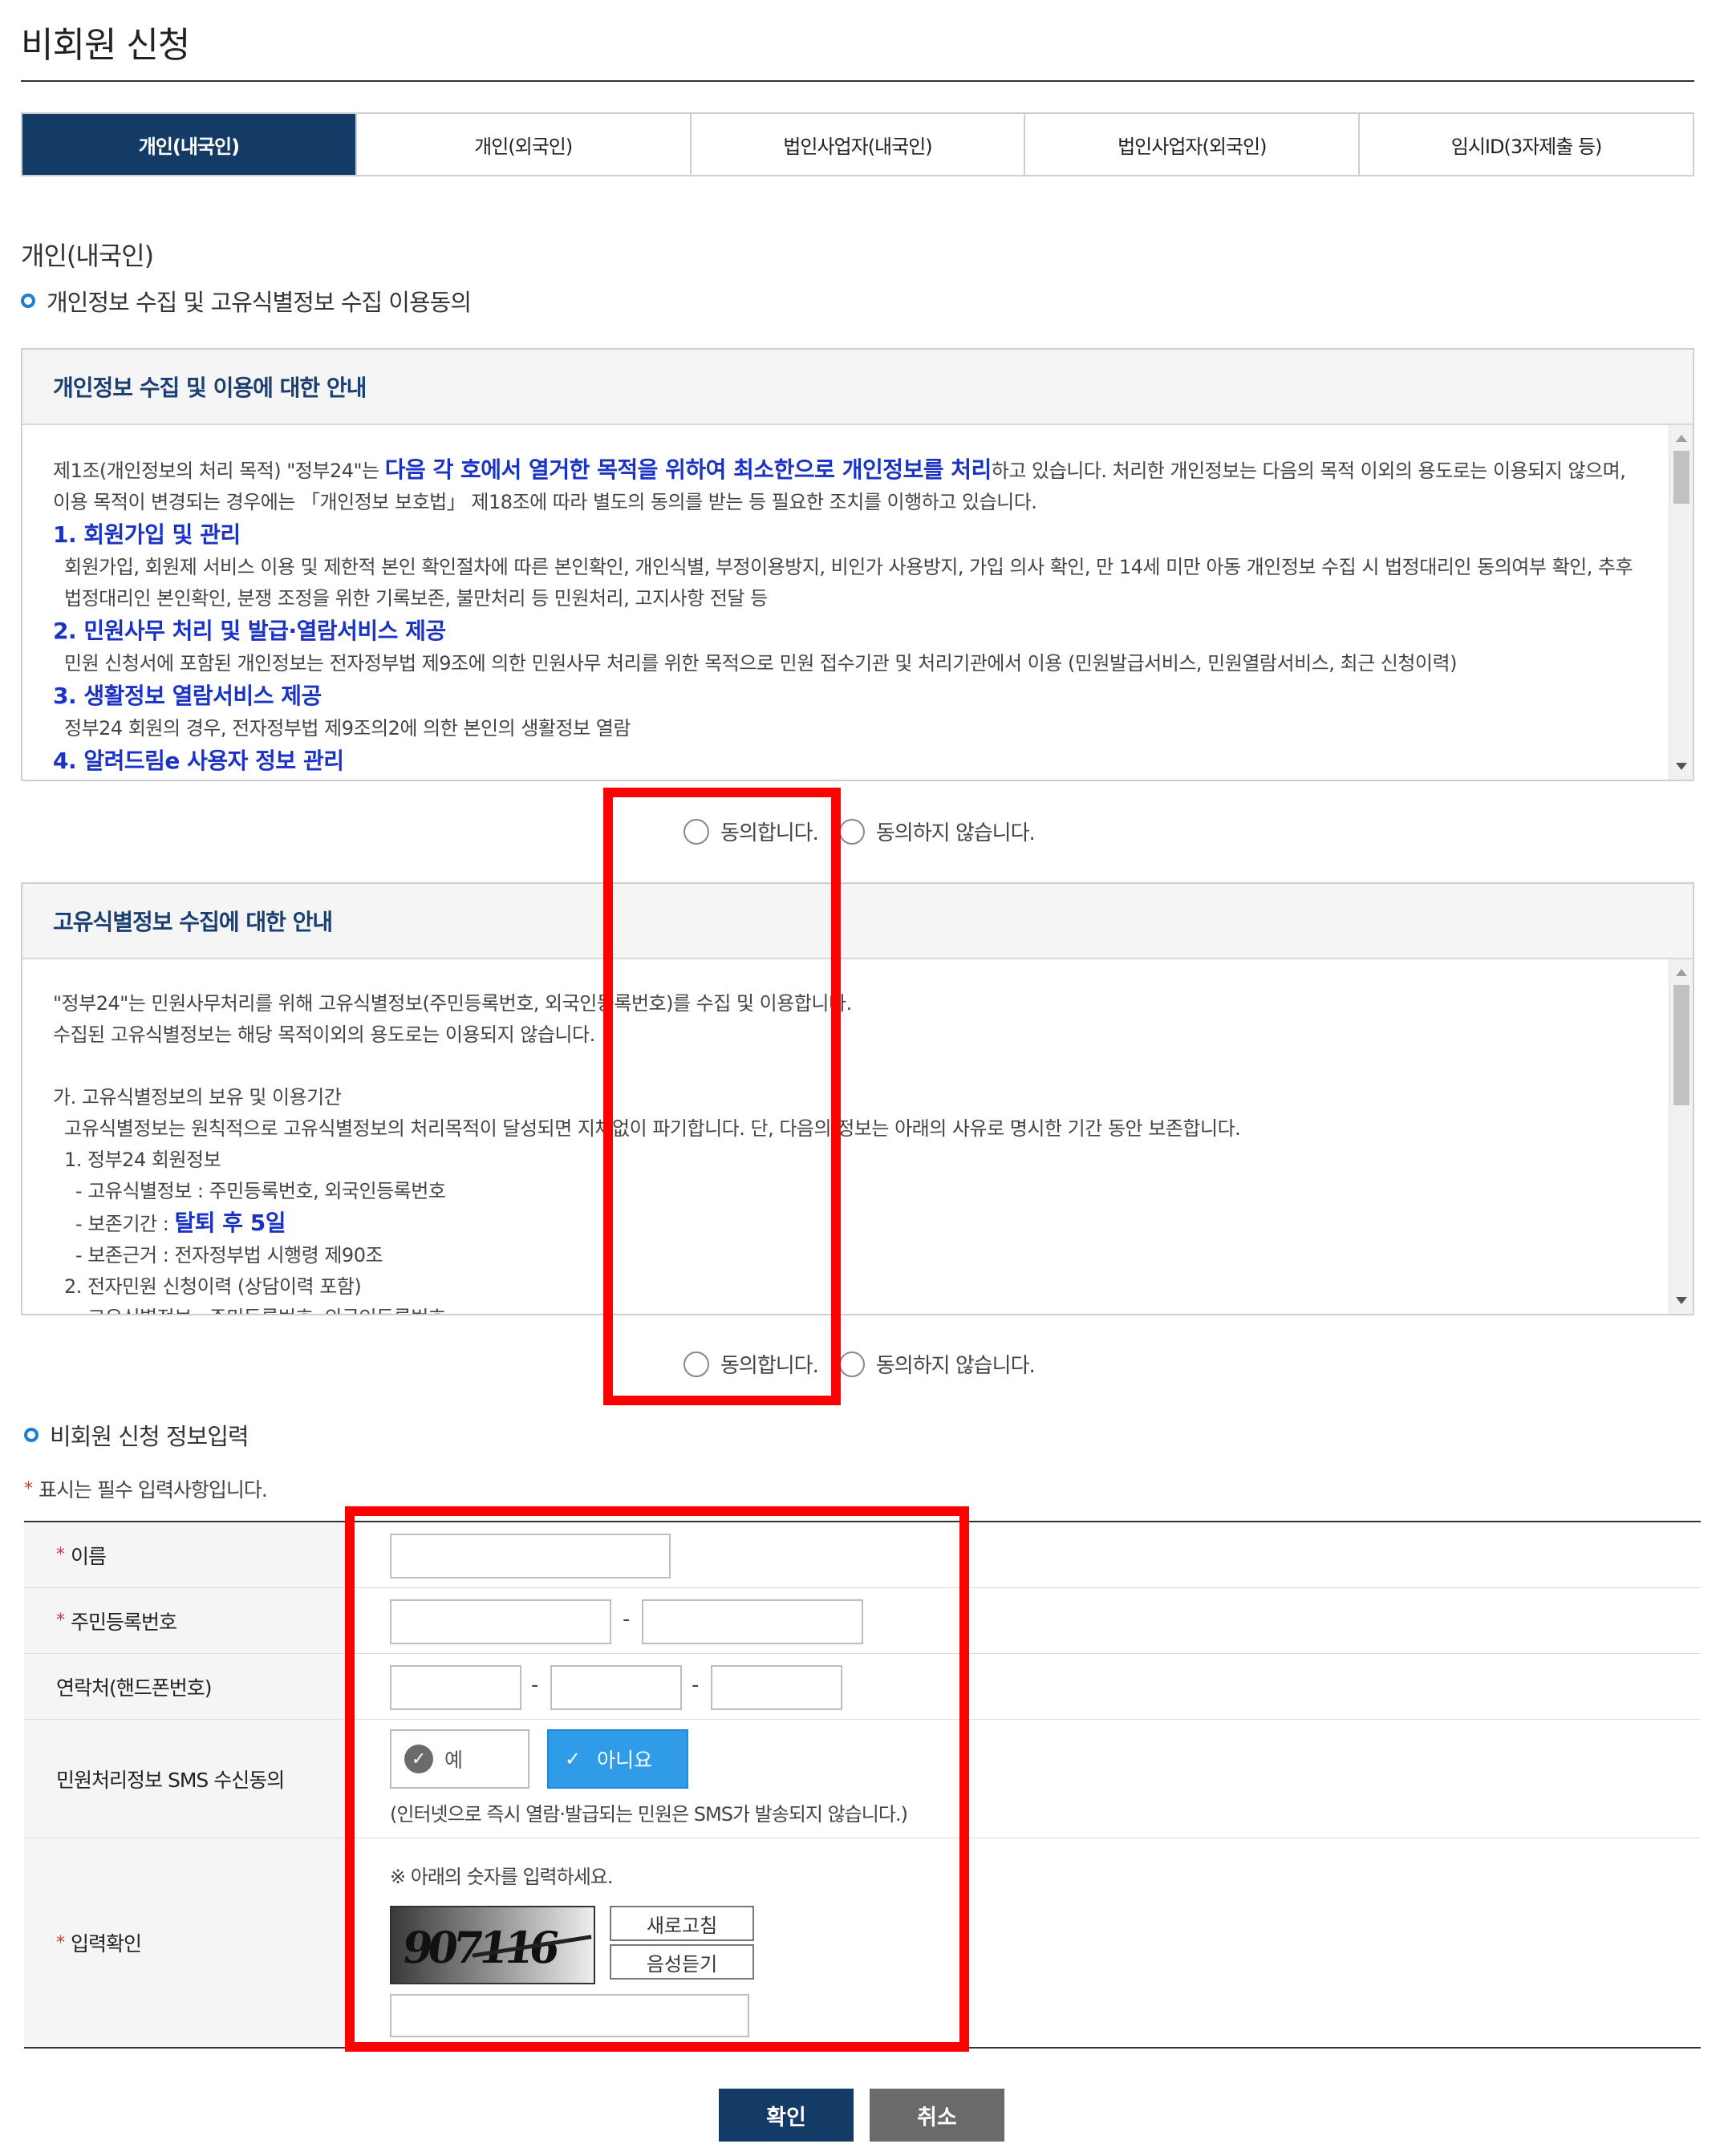  What do you see at coordinates (106, 1943) in the screenshot?
I see `captcha-label-text: 입력확인` at bounding box center [106, 1943].